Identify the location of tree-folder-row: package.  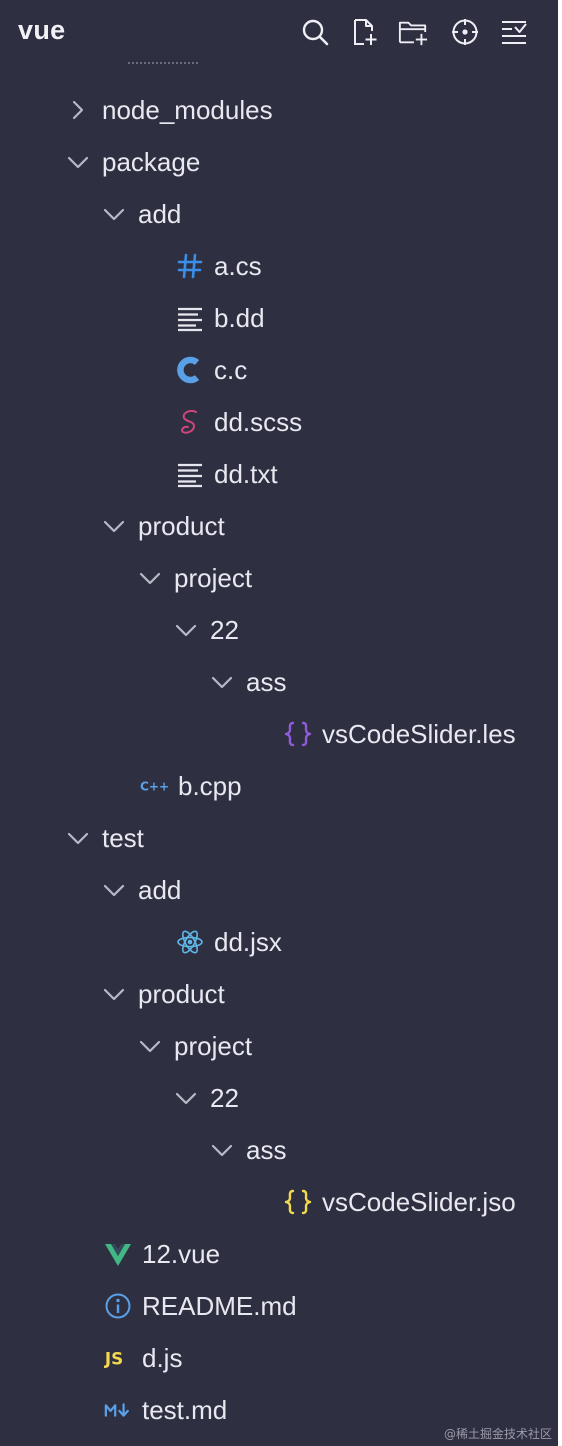
(279, 162).